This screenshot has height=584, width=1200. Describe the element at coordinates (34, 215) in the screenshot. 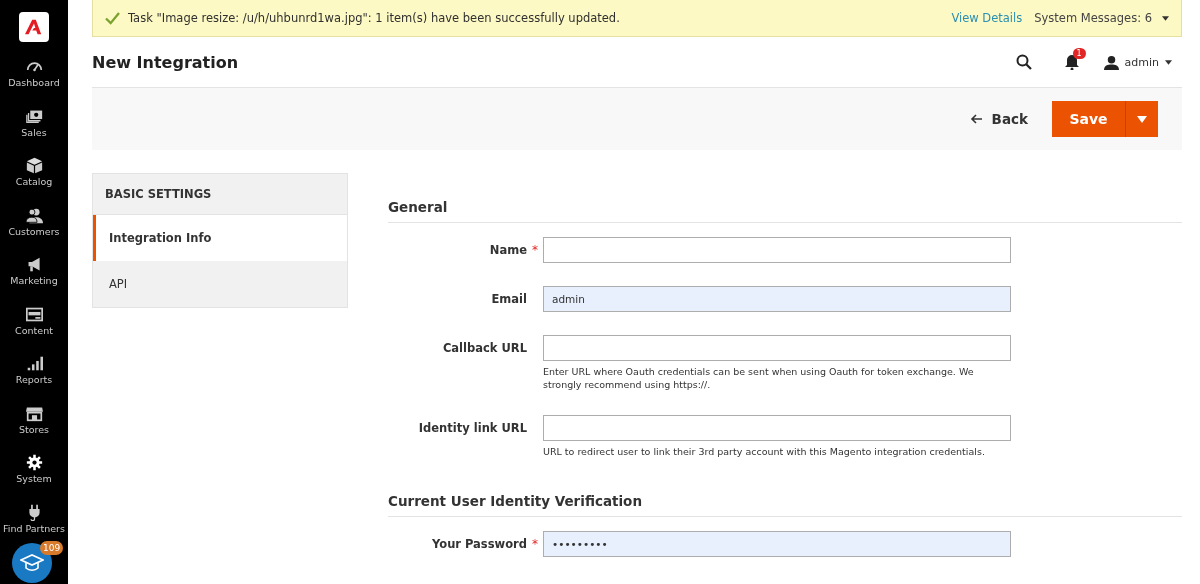

I see `users-icon` at that location.